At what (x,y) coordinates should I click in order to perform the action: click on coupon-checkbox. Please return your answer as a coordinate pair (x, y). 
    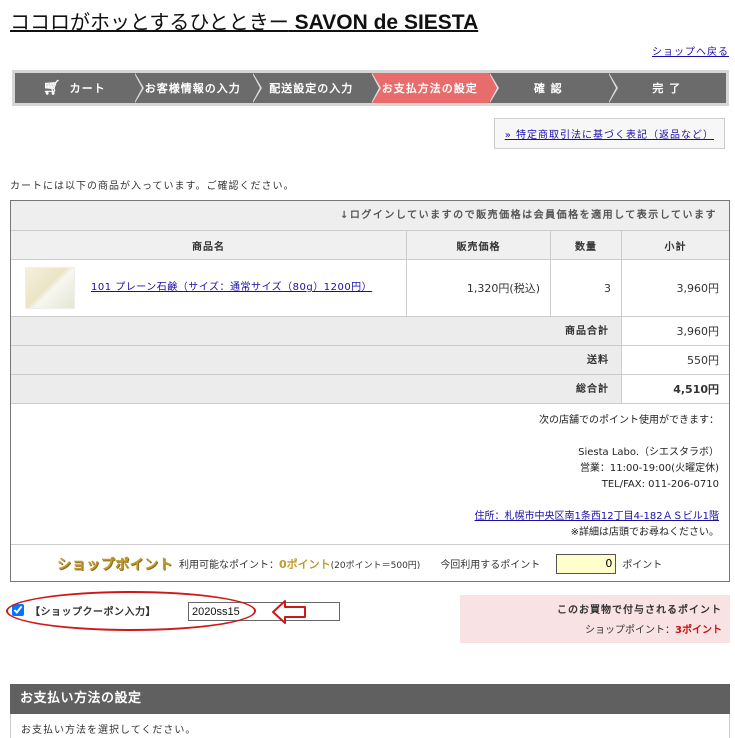
    Looking at the image, I should click on (18, 610).